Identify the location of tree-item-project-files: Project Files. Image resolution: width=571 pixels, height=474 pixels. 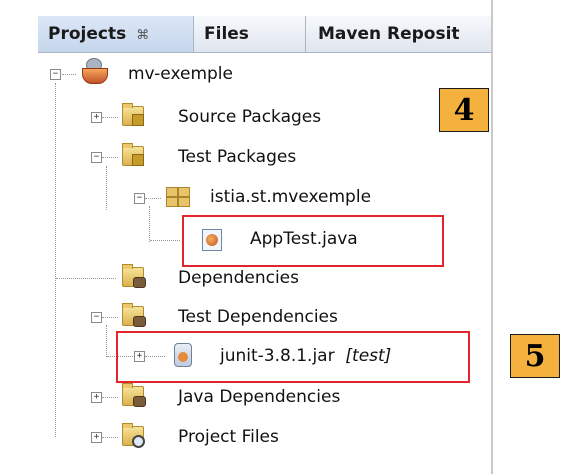
(228, 437).